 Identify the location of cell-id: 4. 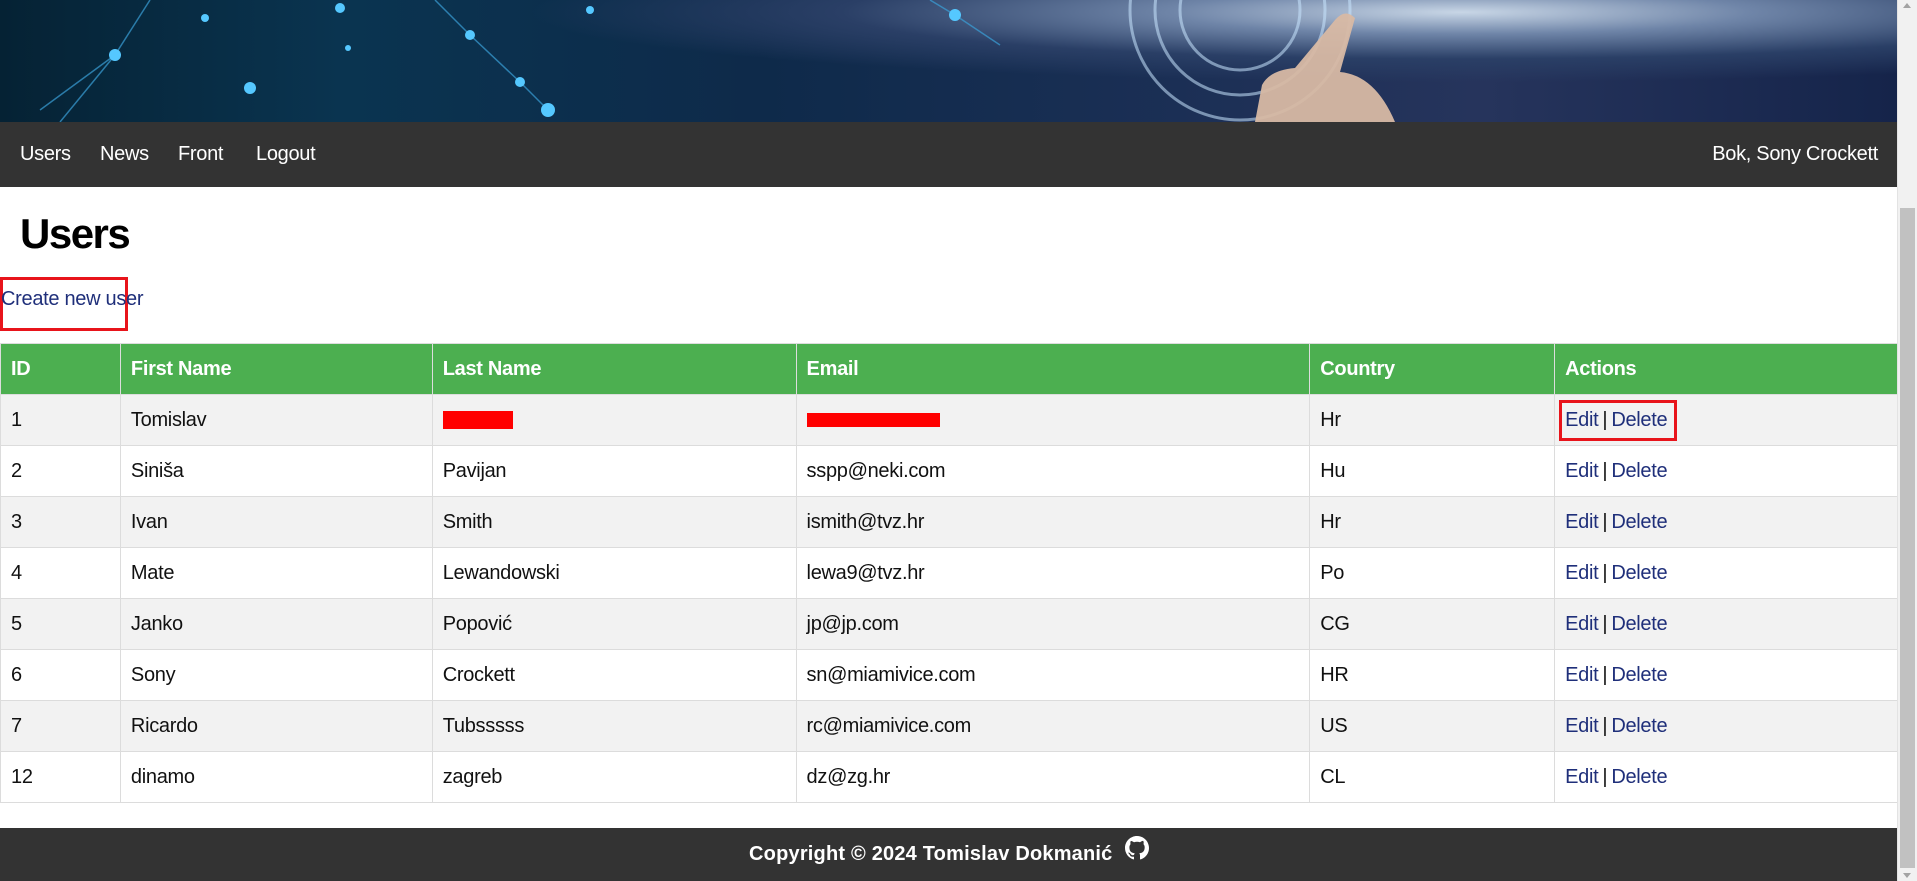
(60, 573).